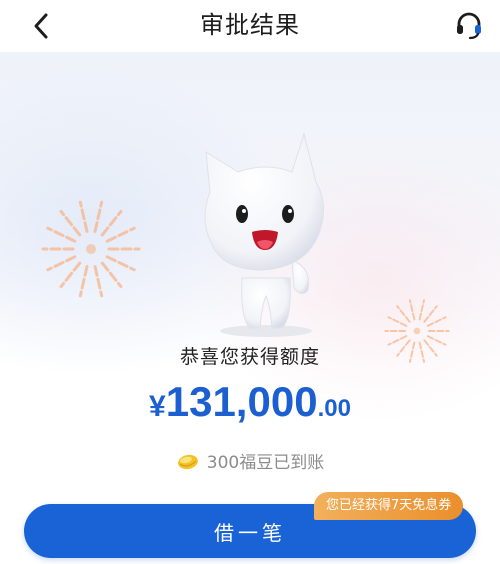 This screenshot has height=564, width=500. I want to click on gold-bean-icon, so click(187, 461).